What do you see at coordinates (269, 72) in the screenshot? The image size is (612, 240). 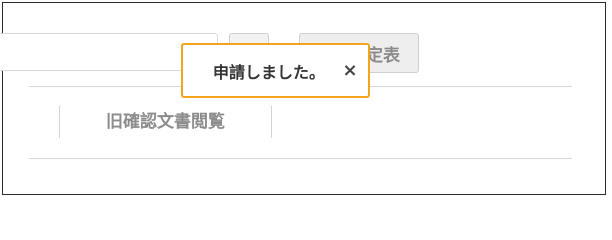 I see `toast-message: 申請しました。` at bounding box center [269, 72].